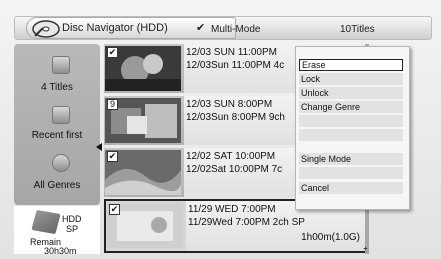  Describe the element at coordinates (229, 104) in the screenshot. I see `title-name: 12/03 SUN 8:00PM` at that location.